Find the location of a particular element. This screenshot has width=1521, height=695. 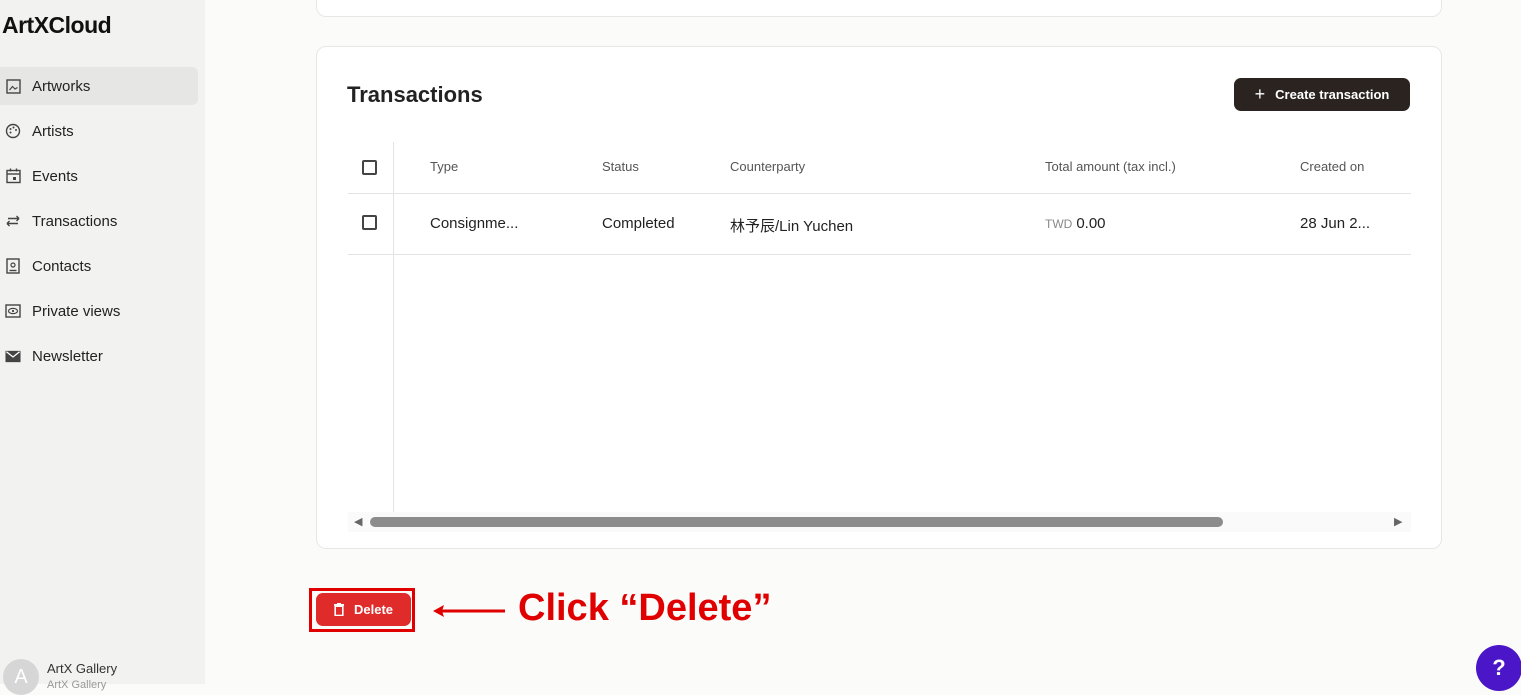

account-name: ArtX Gallery is located at coordinates (82, 668).